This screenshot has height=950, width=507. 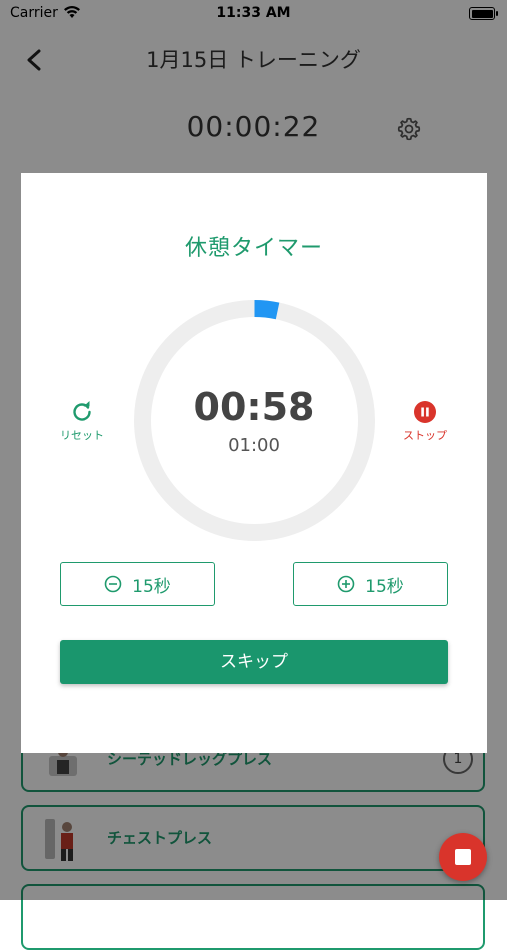 I want to click on stop-label: ストップ, so click(x=425, y=435).